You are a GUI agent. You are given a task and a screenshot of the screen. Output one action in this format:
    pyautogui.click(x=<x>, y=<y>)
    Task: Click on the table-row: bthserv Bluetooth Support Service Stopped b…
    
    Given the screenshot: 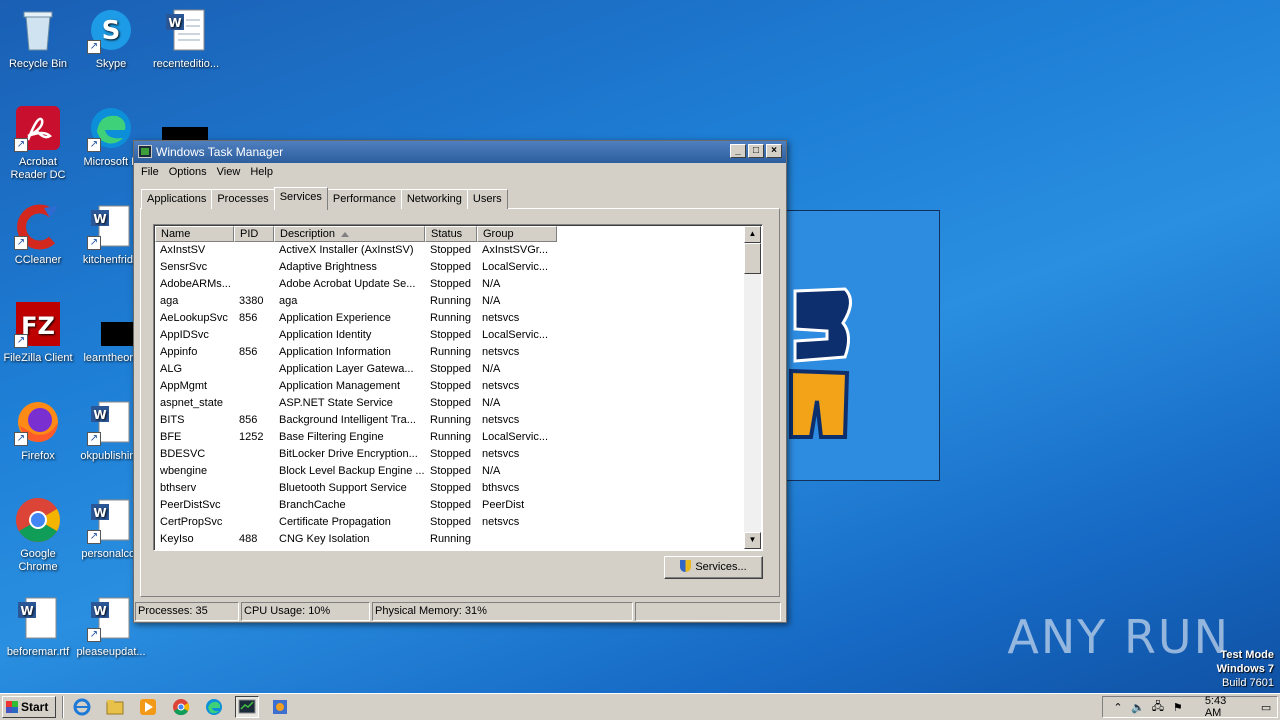 What is the action you would take?
    pyautogui.click(x=447, y=488)
    